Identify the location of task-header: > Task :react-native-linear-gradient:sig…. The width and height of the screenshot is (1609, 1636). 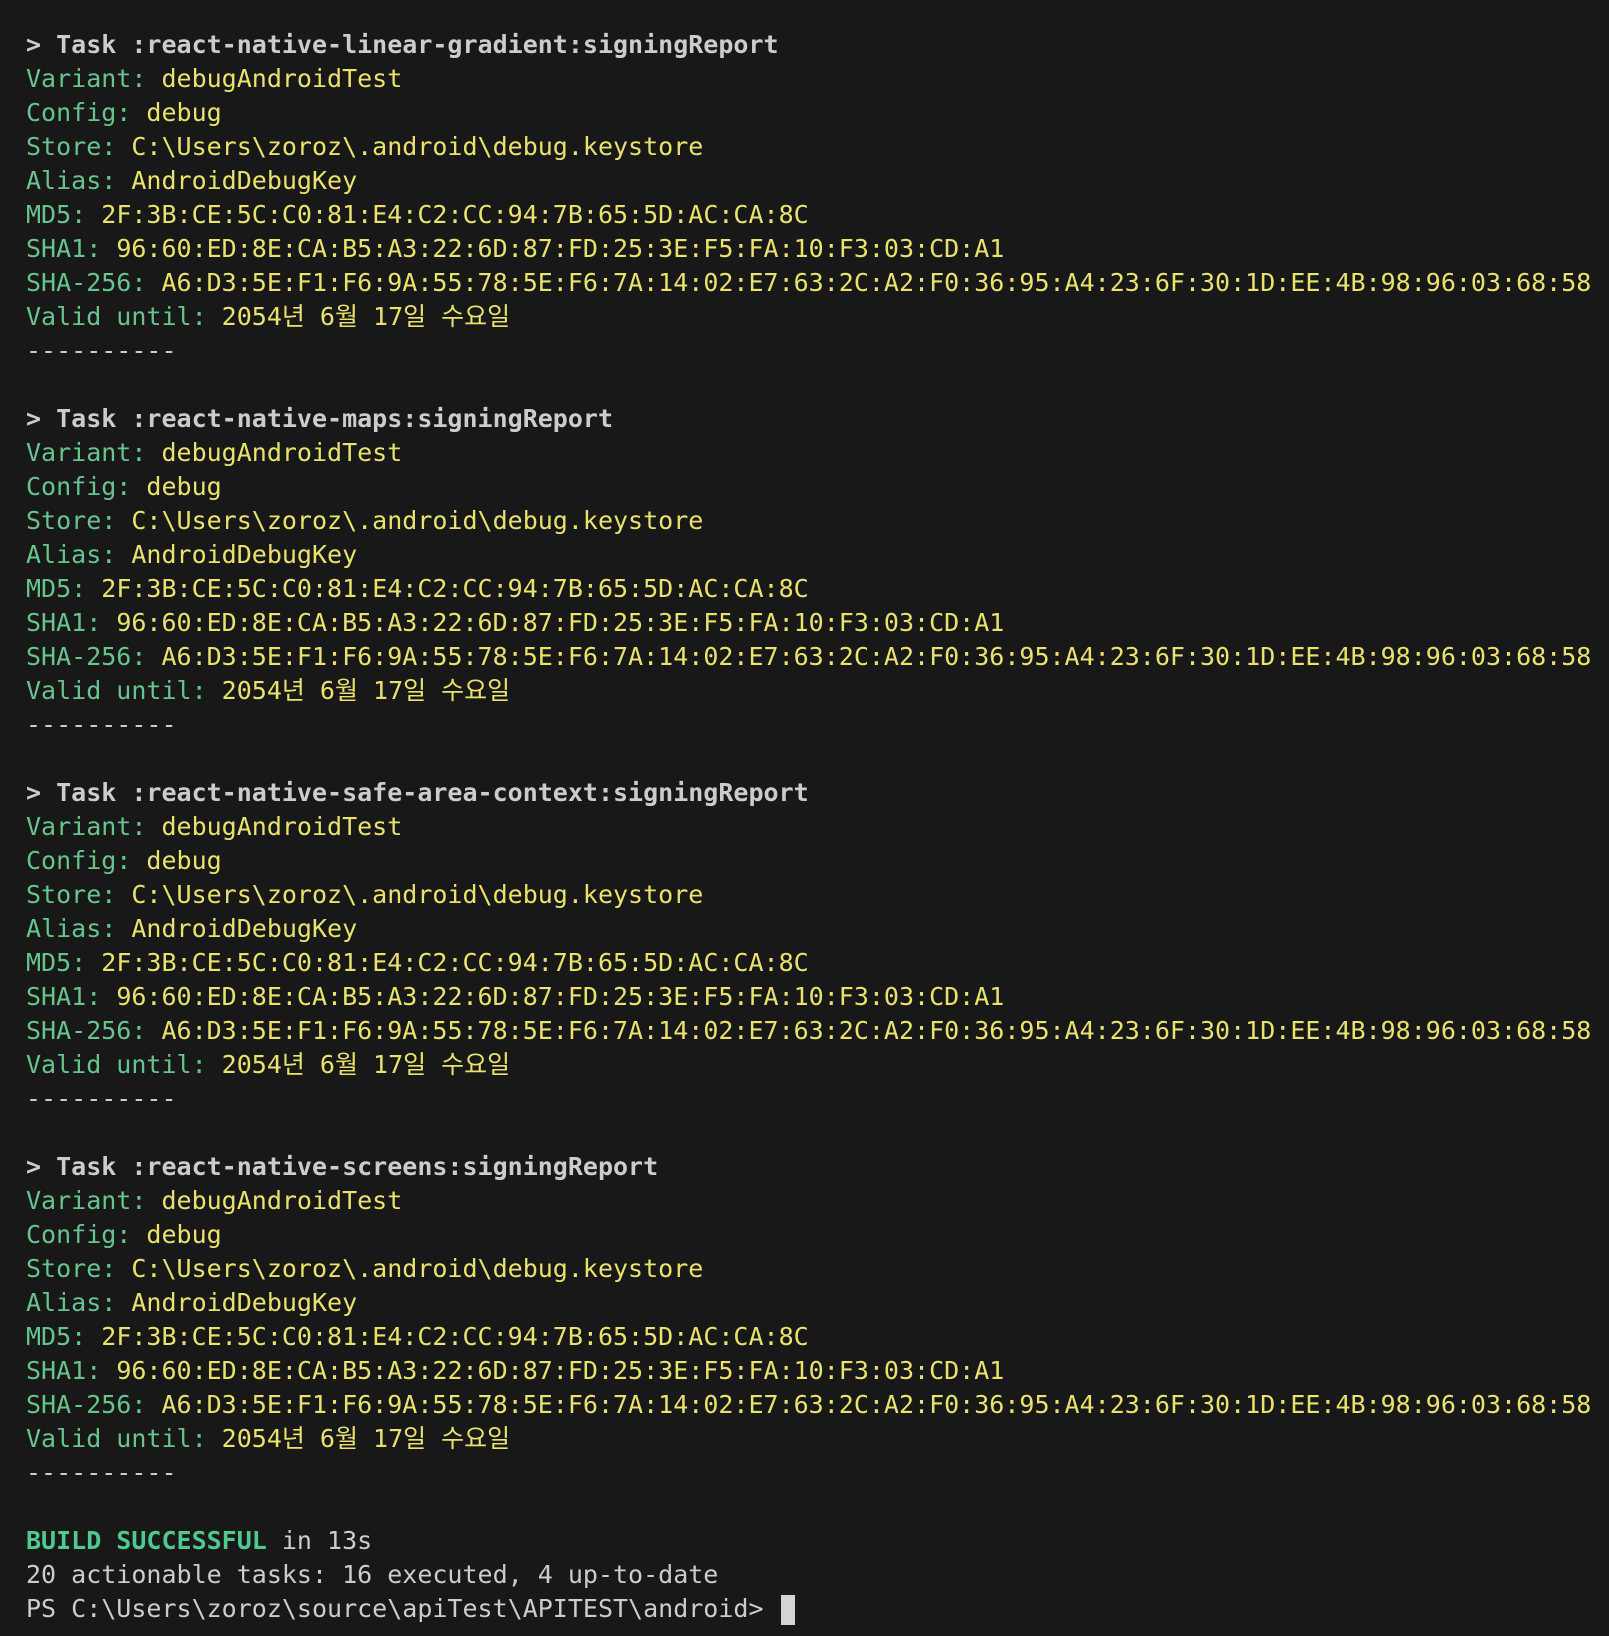
(402, 44).